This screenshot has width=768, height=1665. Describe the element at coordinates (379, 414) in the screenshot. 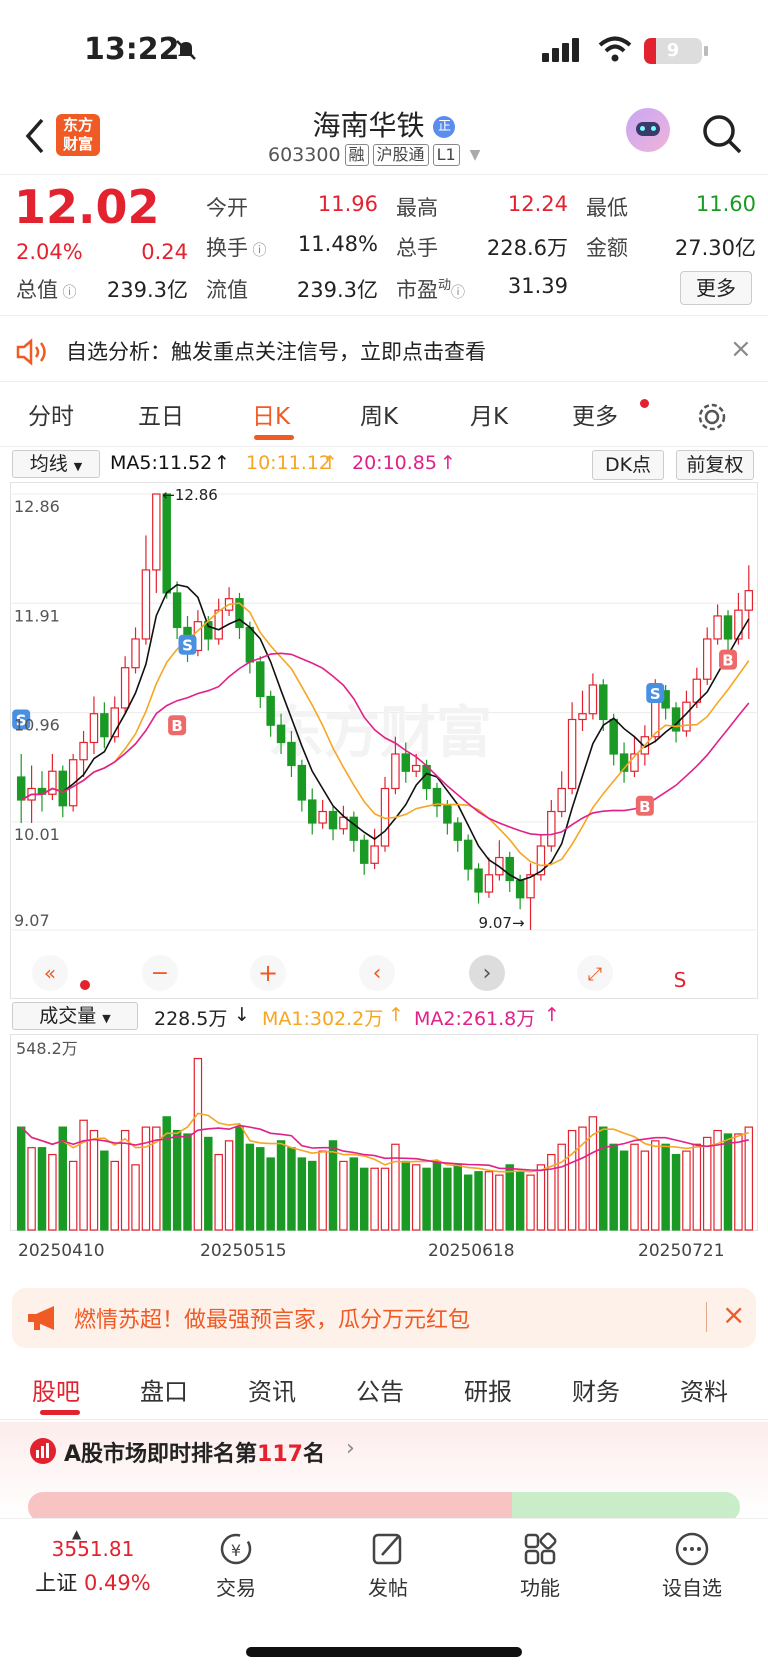

I see `tab-weekly-k: 周K` at that location.